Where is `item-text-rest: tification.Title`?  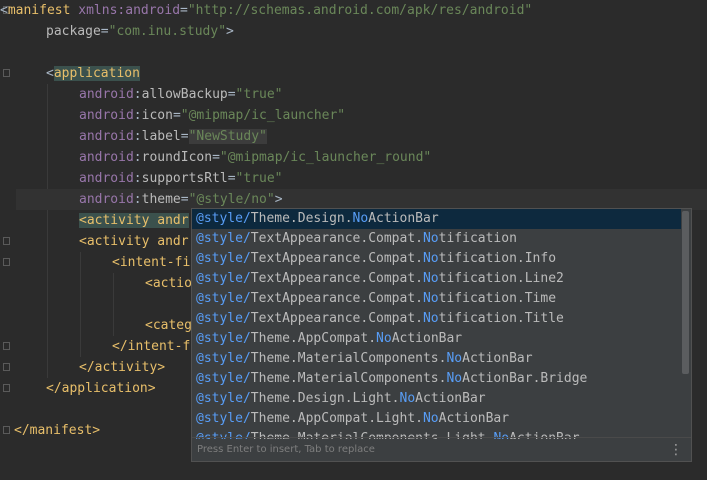
item-text-rest: tification.Title is located at coordinates (501, 318).